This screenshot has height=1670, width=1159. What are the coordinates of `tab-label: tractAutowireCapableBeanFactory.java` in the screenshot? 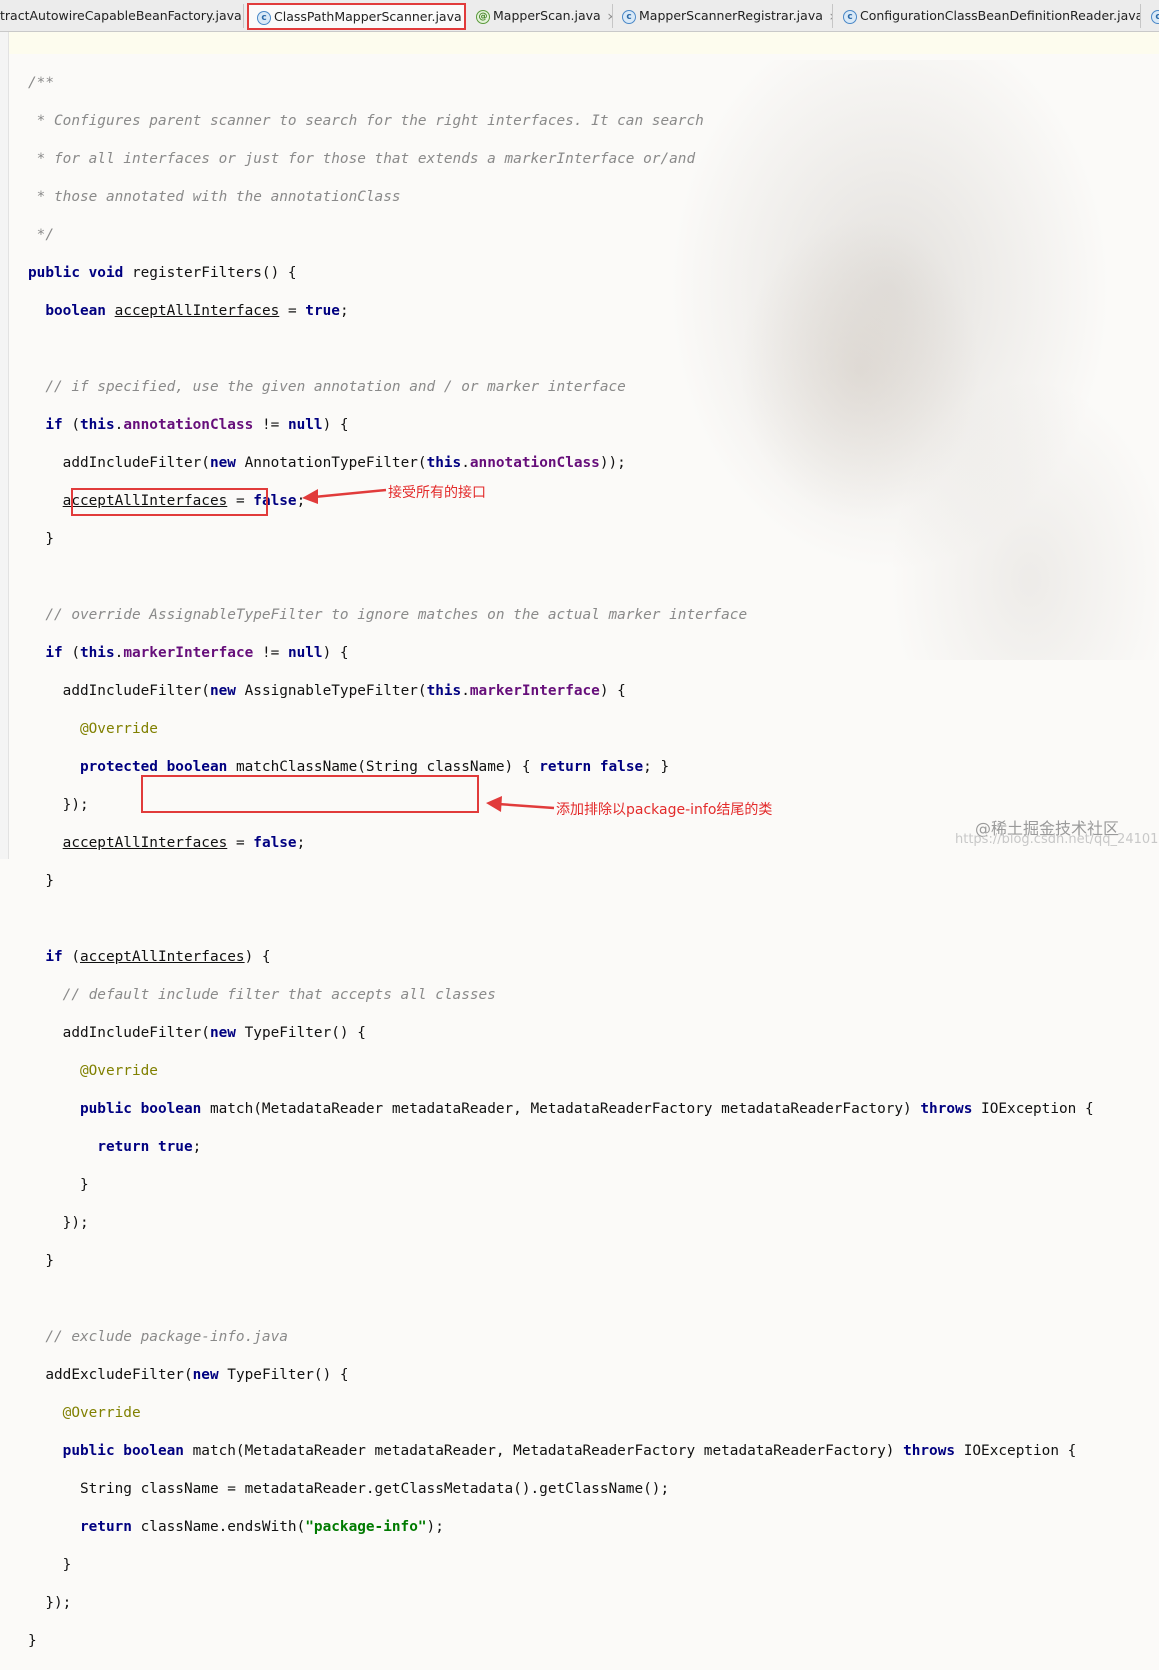 It's located at (121, 15).